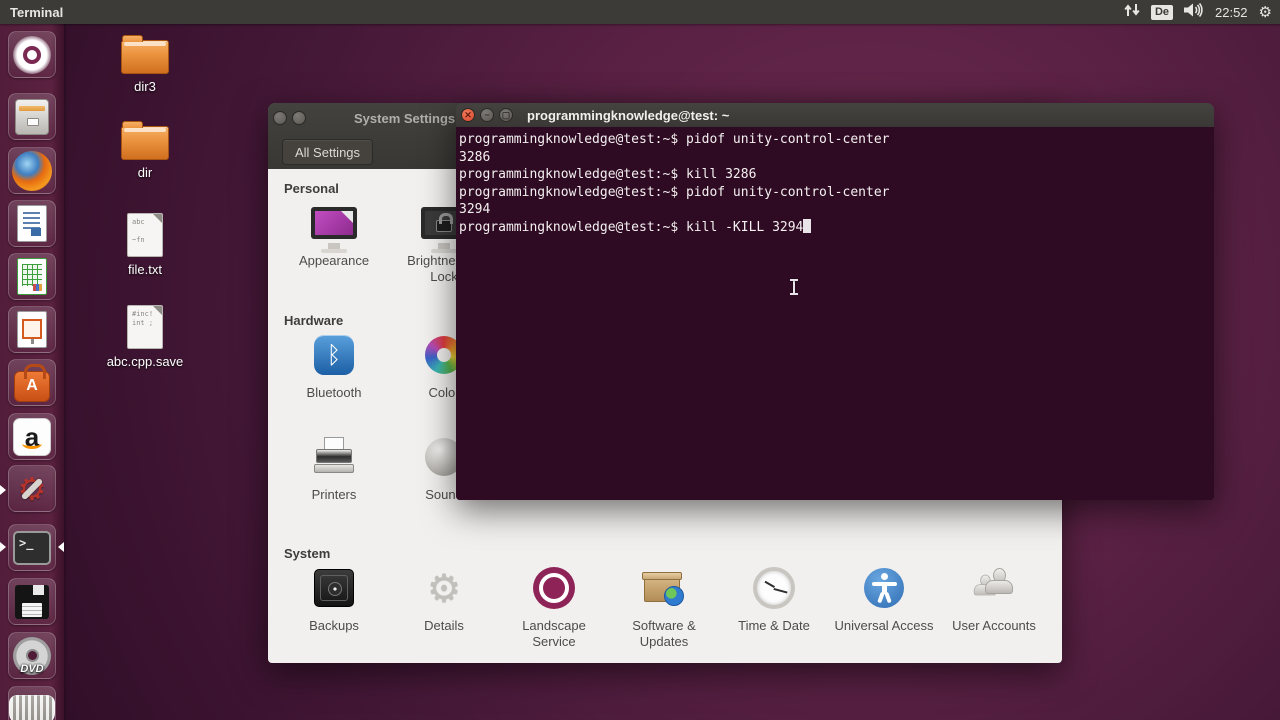 Image resolution: width=1280 pixels, height=720 pixels. I want to click on window-close-icon, so click(280, 118).